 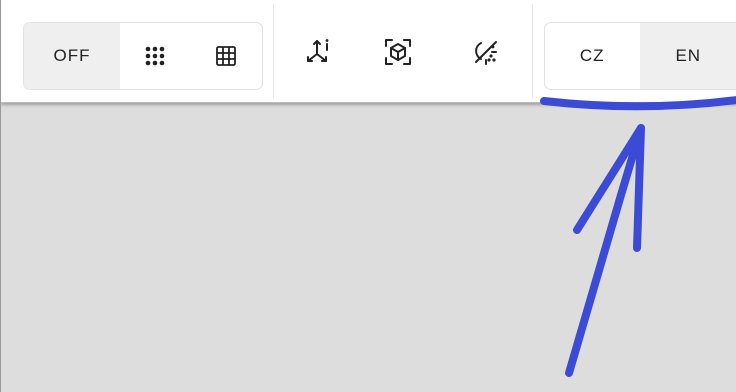 I want to click on light-off-button, so click(x=486, y=52).